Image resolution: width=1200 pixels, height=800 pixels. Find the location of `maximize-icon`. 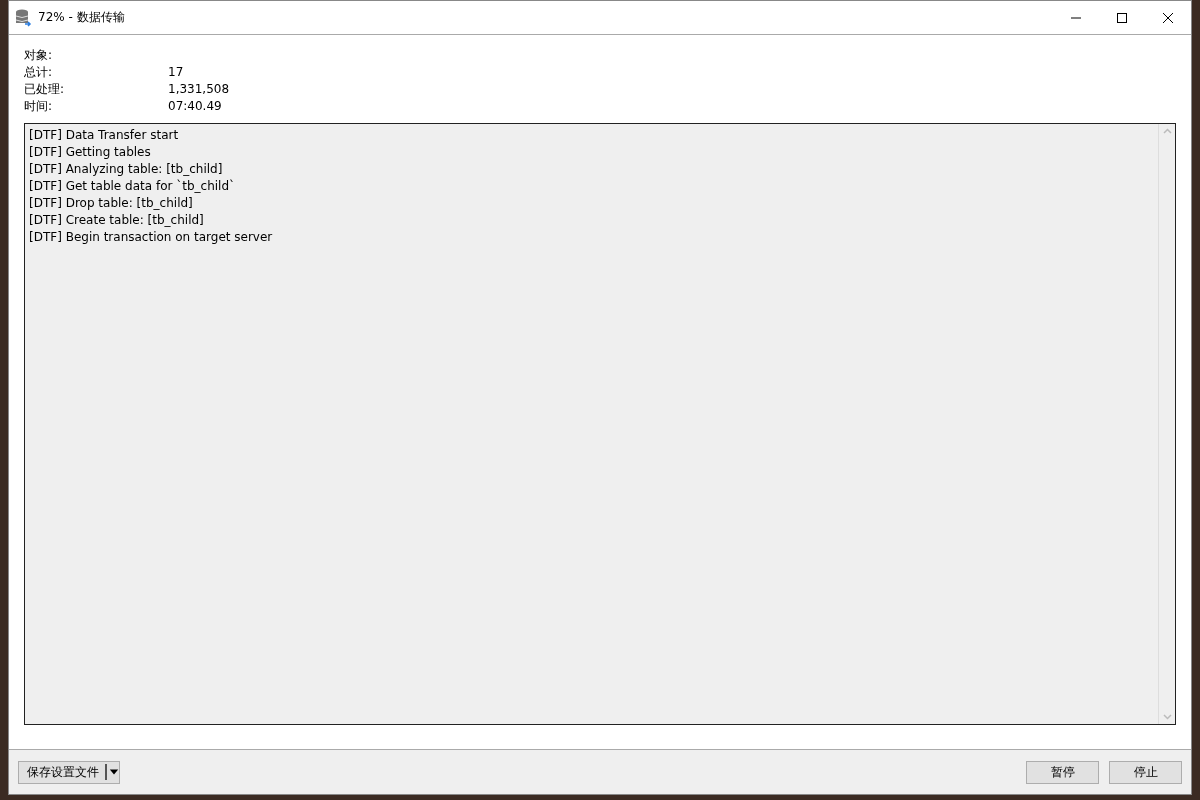

maximize-icon is located at coordinates (1122, 17).